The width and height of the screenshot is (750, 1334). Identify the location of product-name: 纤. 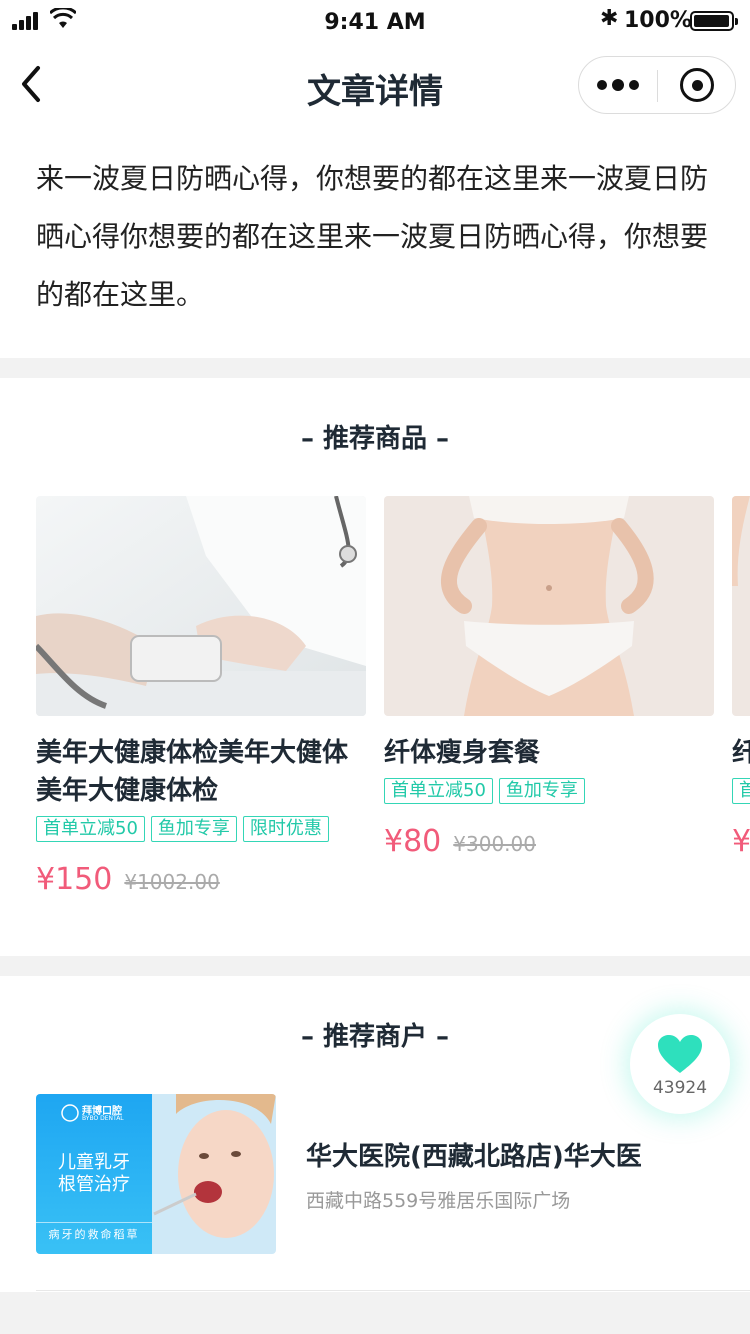
(741, 753).